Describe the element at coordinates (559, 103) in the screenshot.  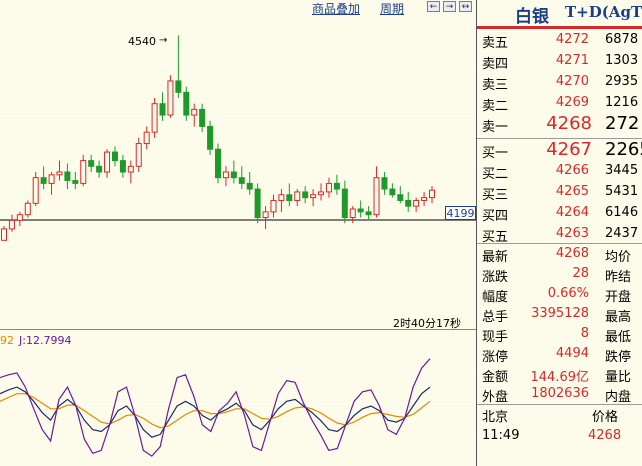
I see `ask-row: 卖二 4269 1216` at that location.